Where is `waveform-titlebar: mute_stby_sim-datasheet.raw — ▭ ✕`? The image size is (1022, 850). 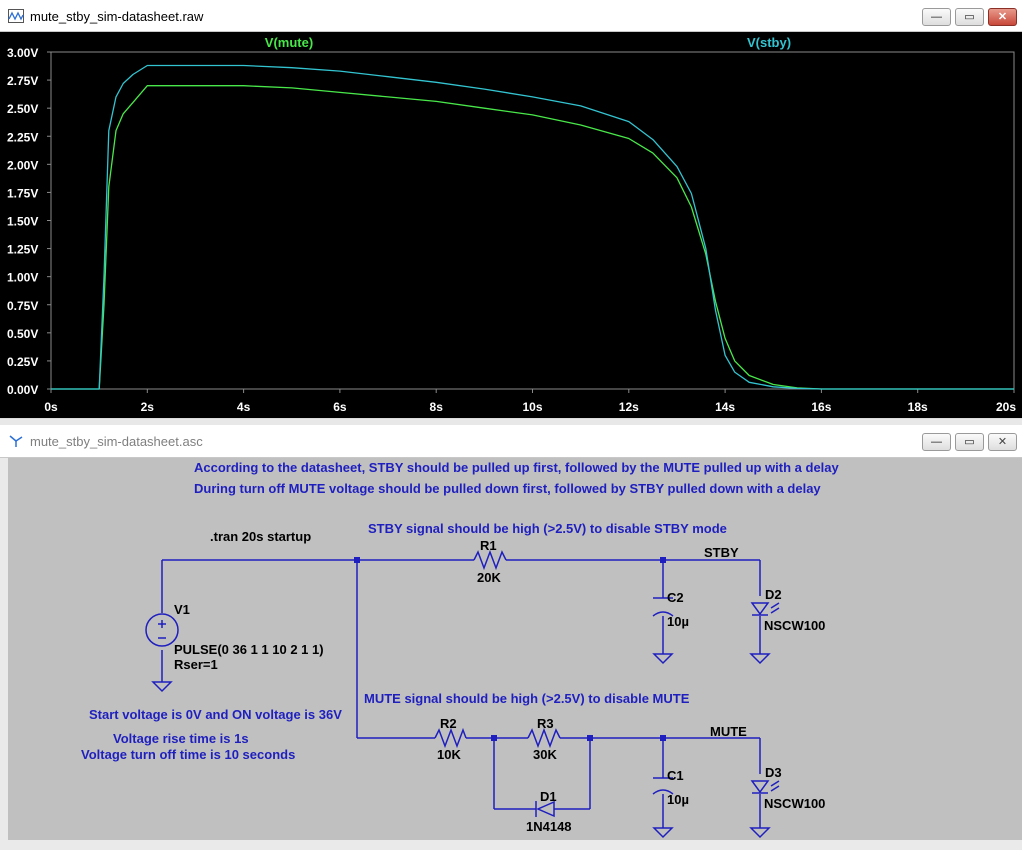 waveform-titlebar: mute_stby_sim-datasheet.raw — ▭ ✕ is located at coordinates (511, 16).